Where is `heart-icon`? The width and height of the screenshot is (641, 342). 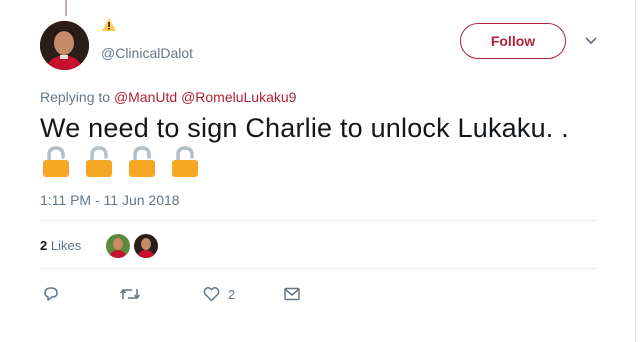
heart-icon is located at coordinates (211, 294).